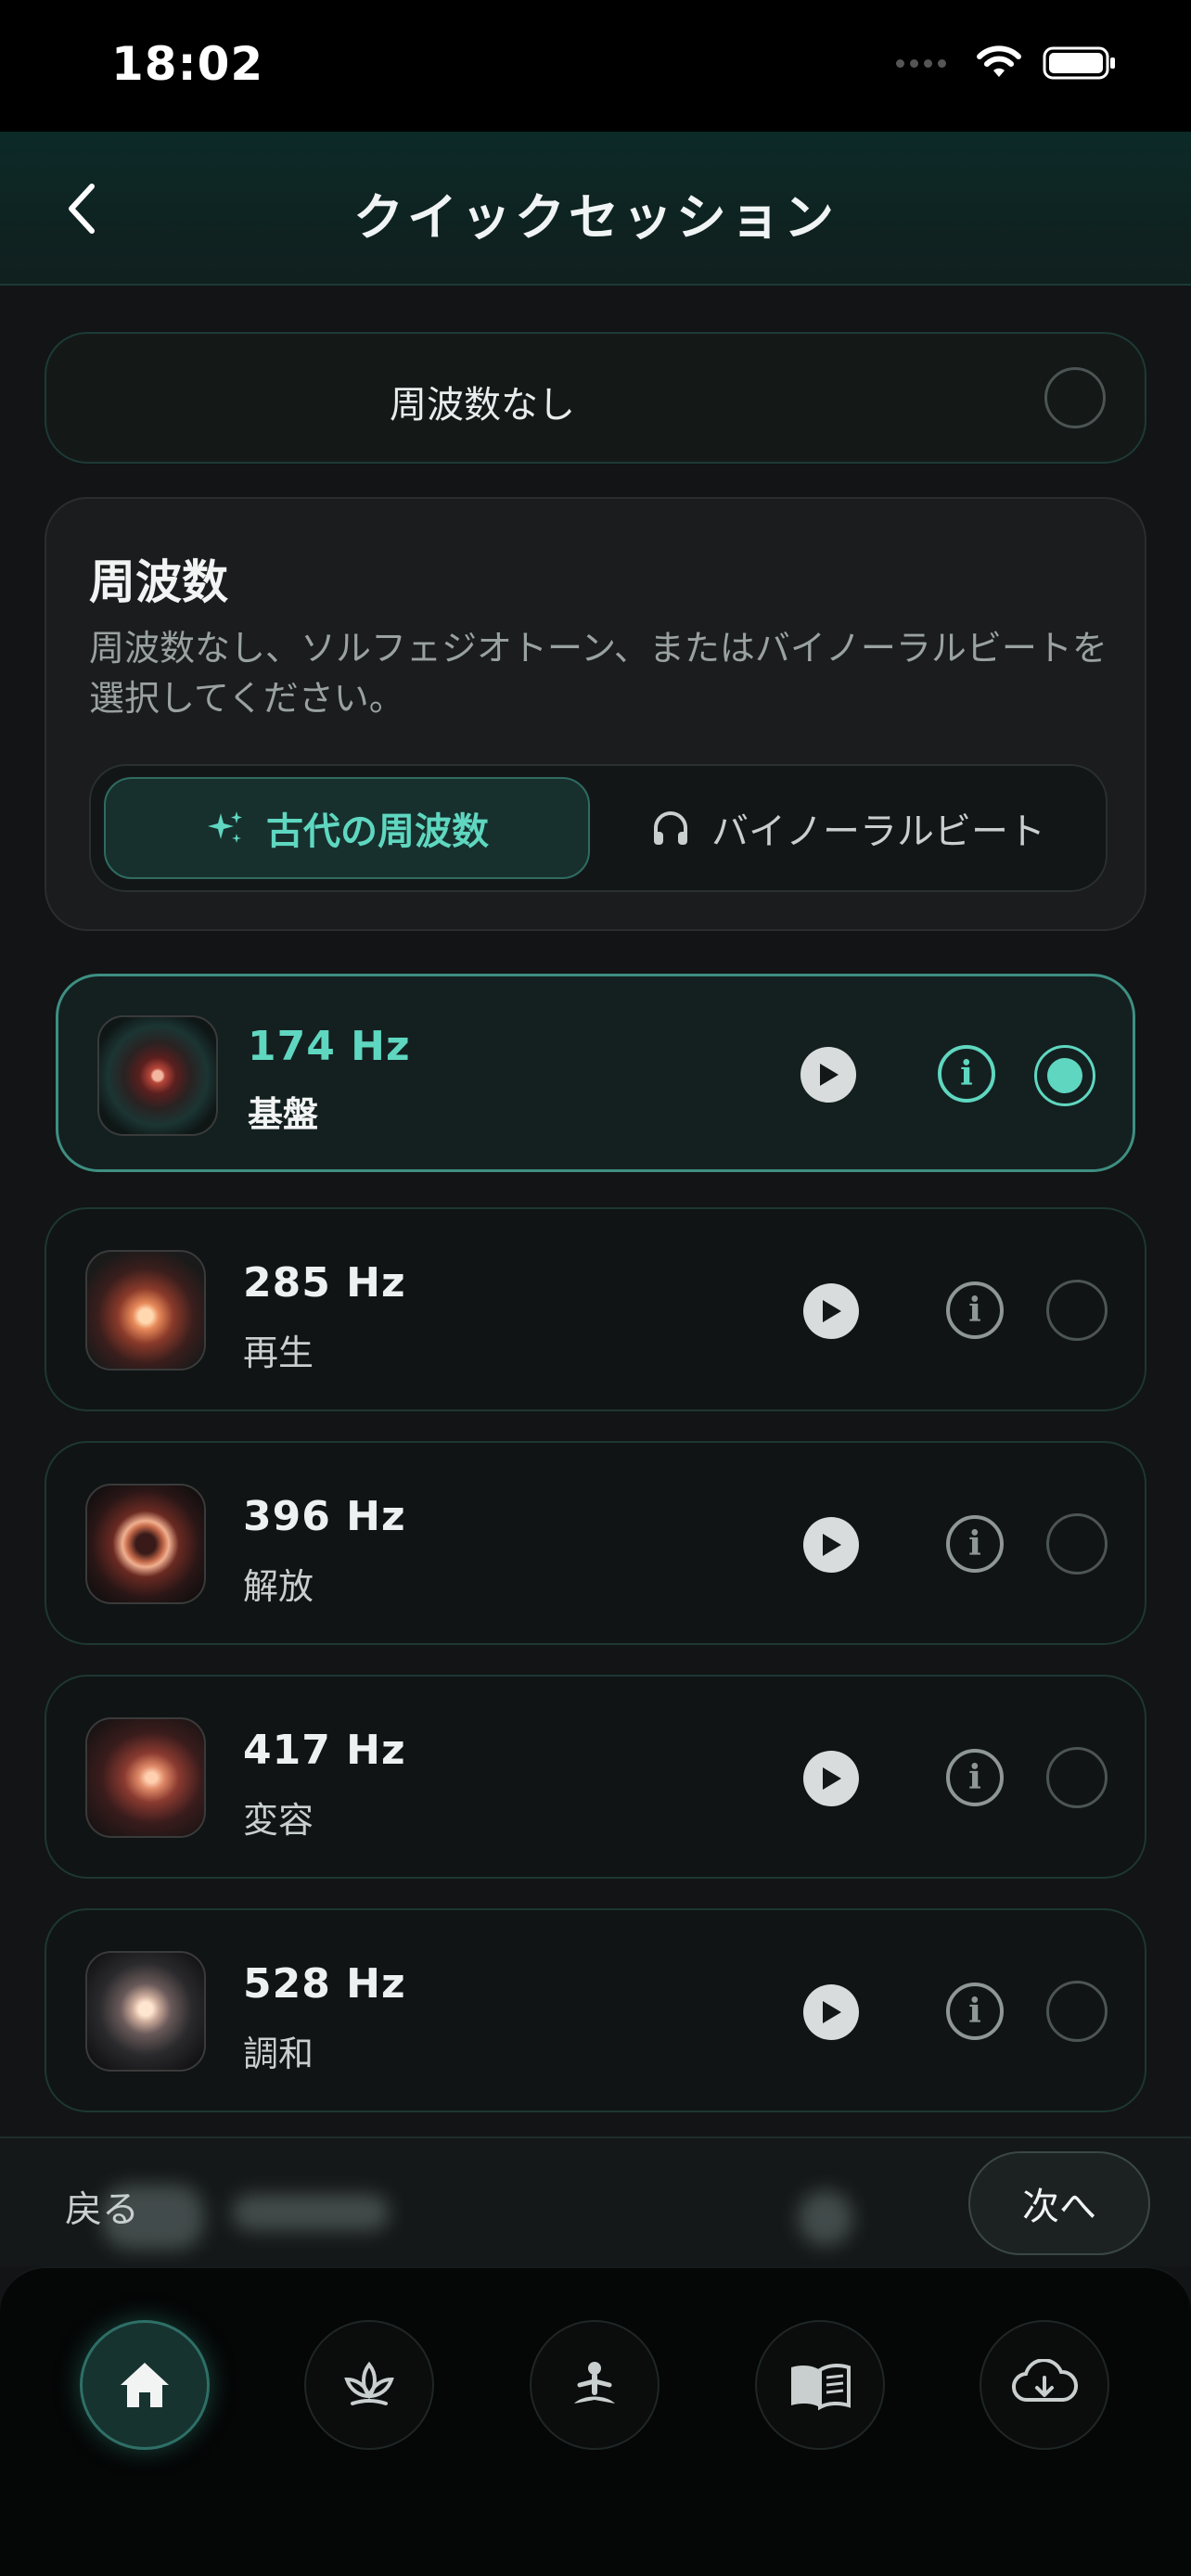  I want to click on frequency-hz: 528 Hz, so click(324, 1984).